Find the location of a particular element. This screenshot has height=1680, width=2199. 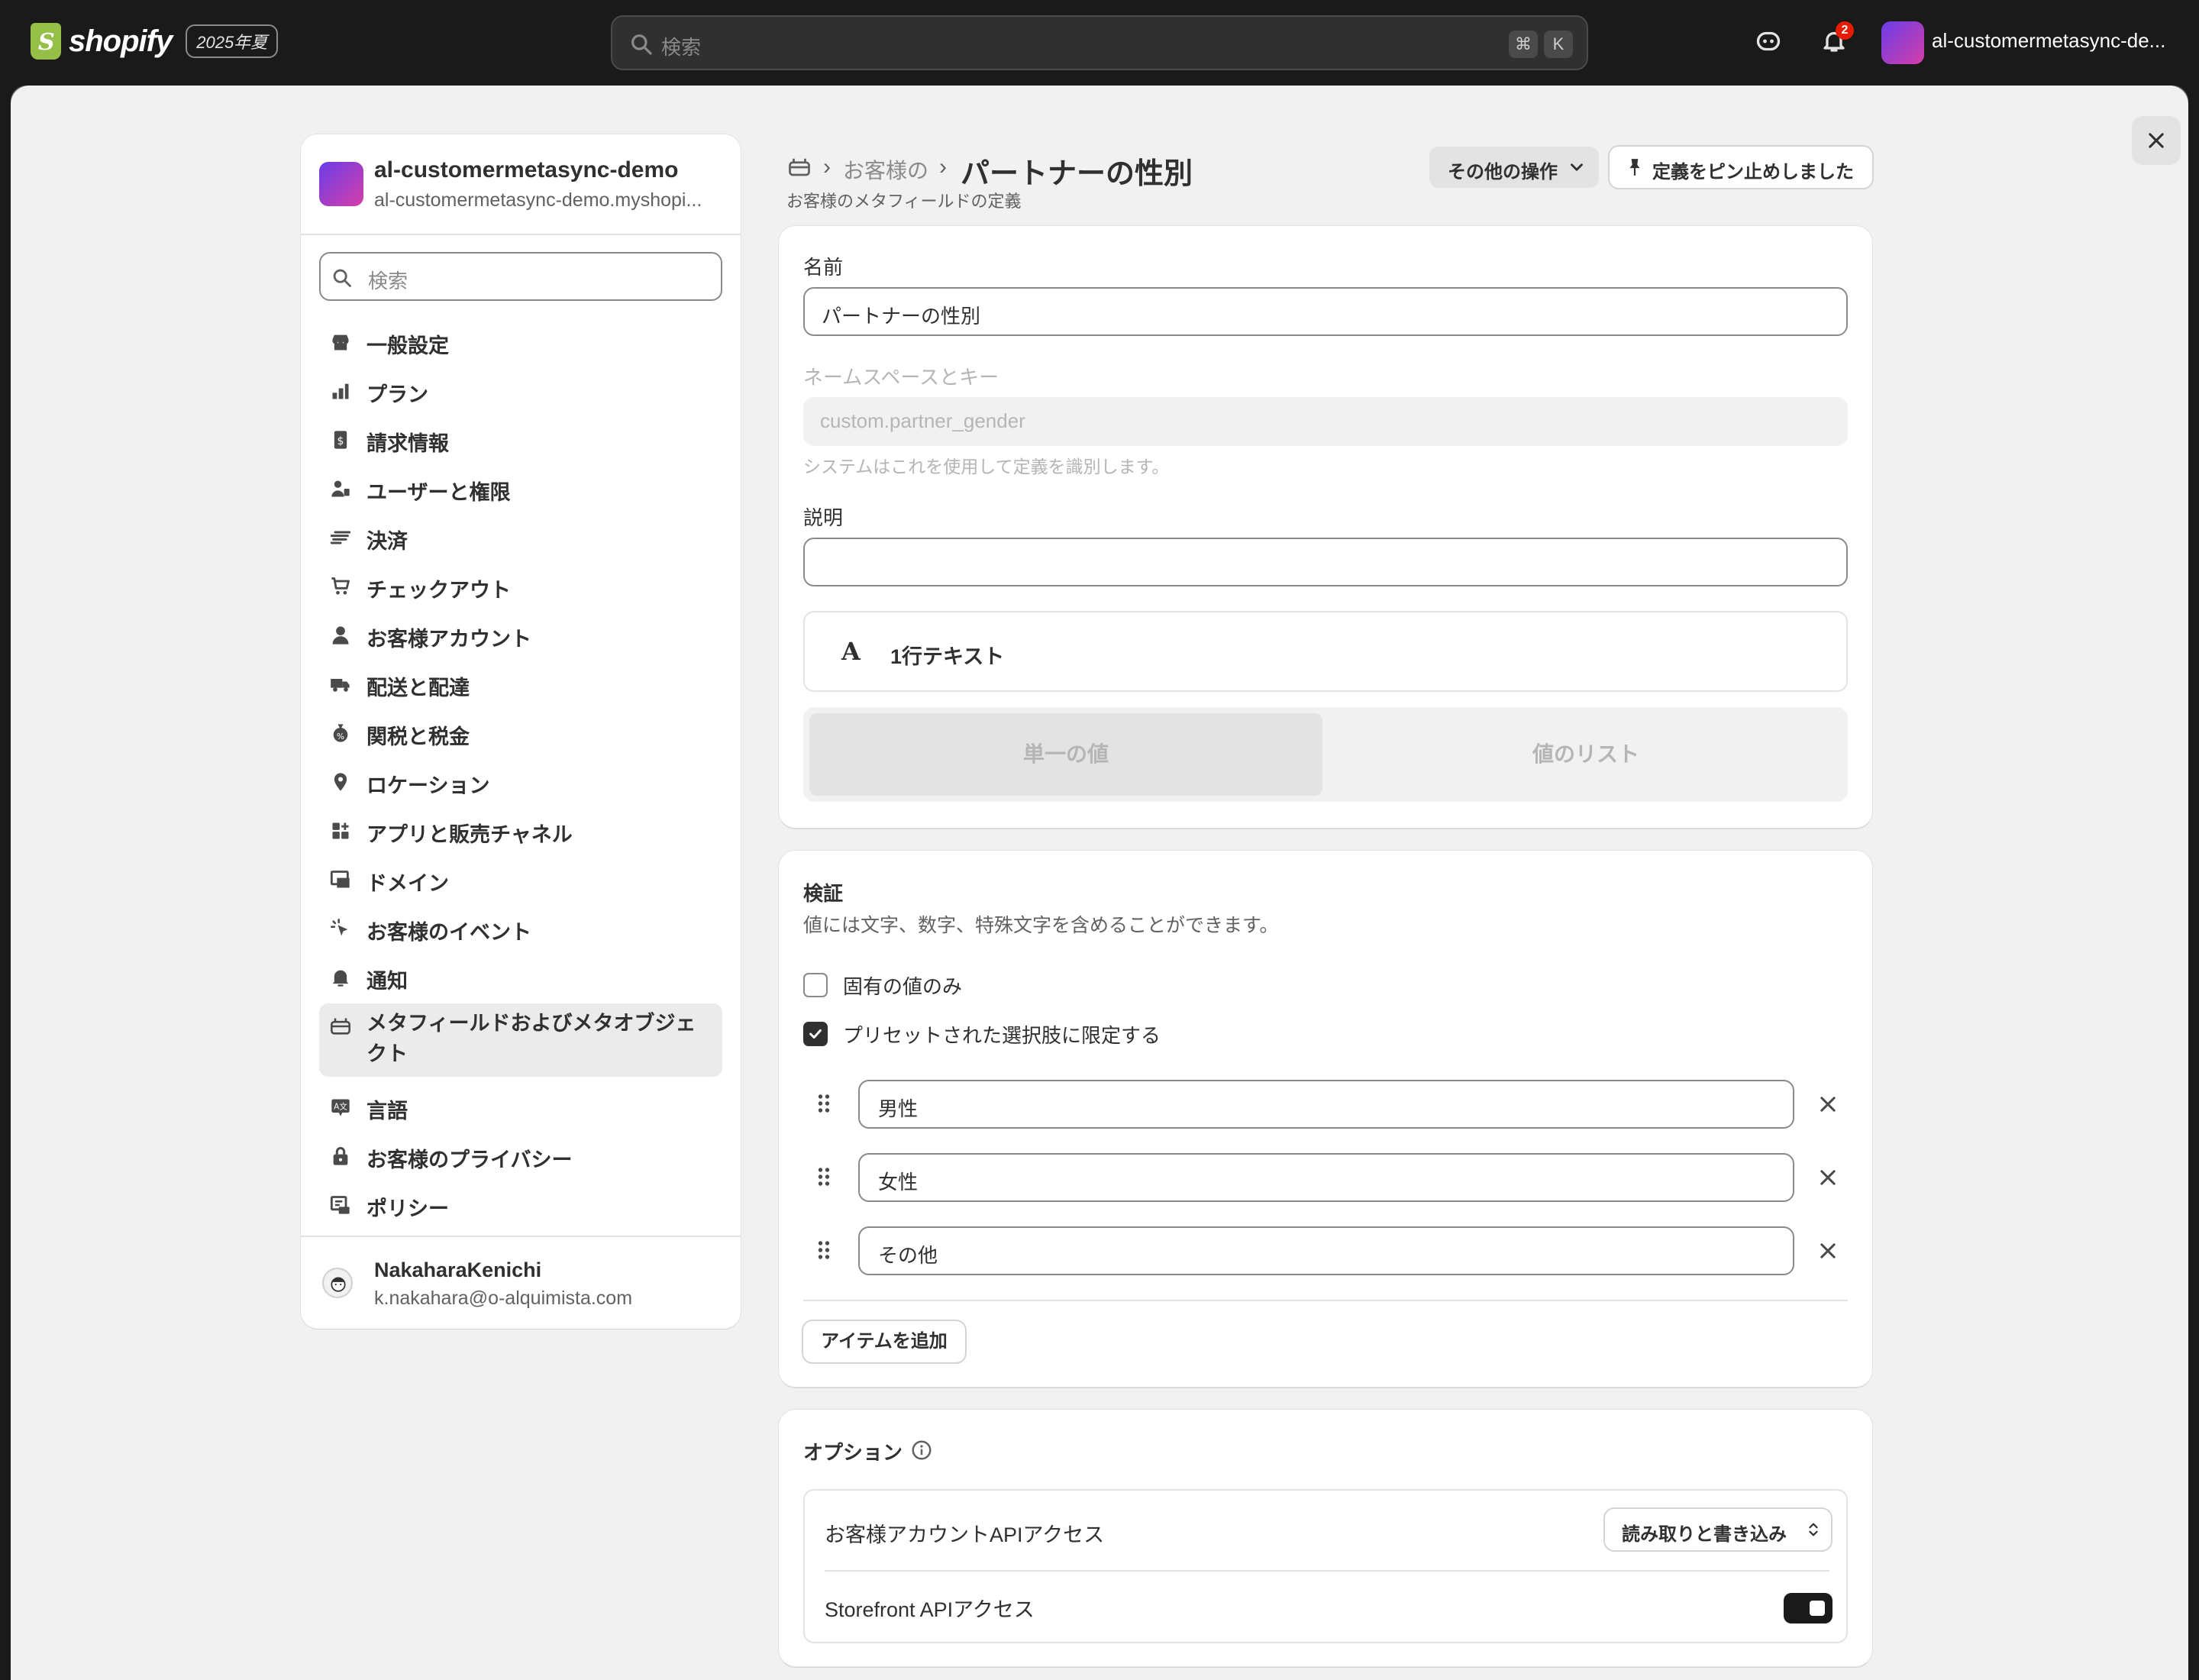

toggle-knob is located at coordinates (1817, 1609).